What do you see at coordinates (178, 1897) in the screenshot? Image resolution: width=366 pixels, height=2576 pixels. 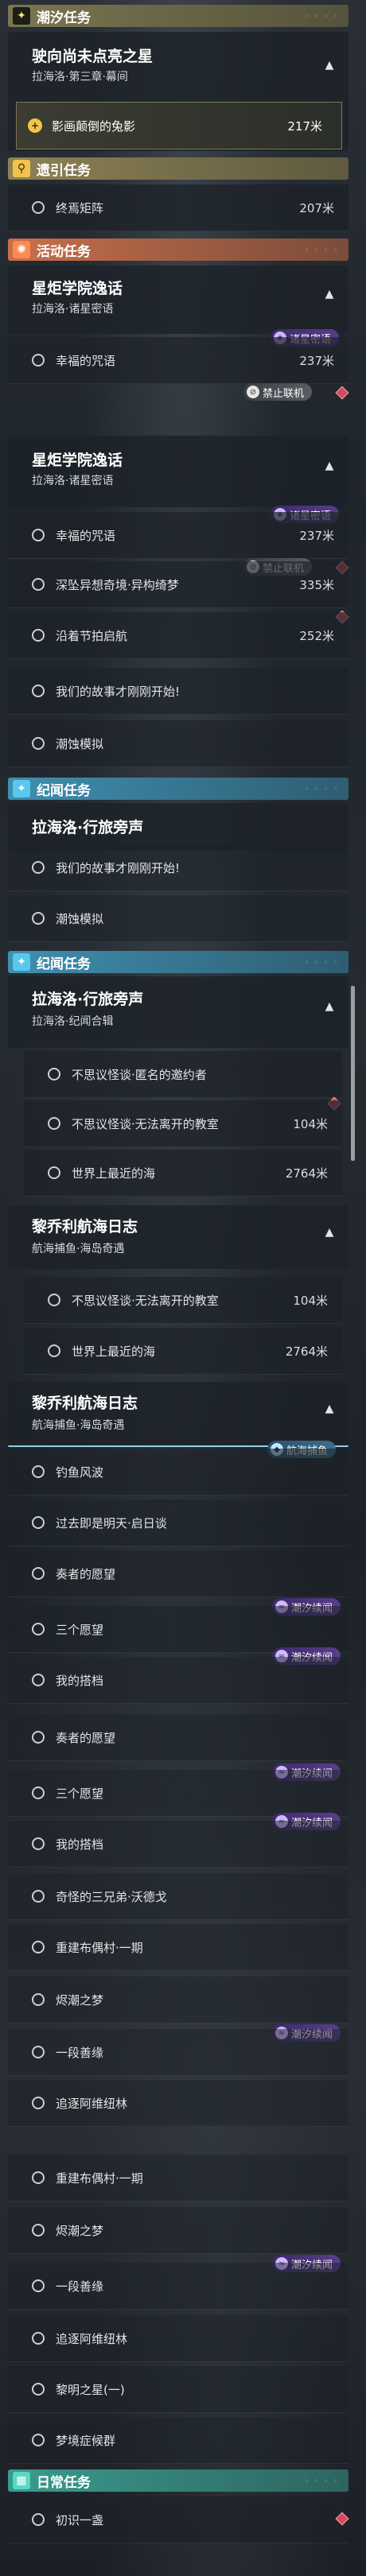 I see `list-item: 奇怪的三兄弟·沃德戈` at bounding box center [178, 1897].